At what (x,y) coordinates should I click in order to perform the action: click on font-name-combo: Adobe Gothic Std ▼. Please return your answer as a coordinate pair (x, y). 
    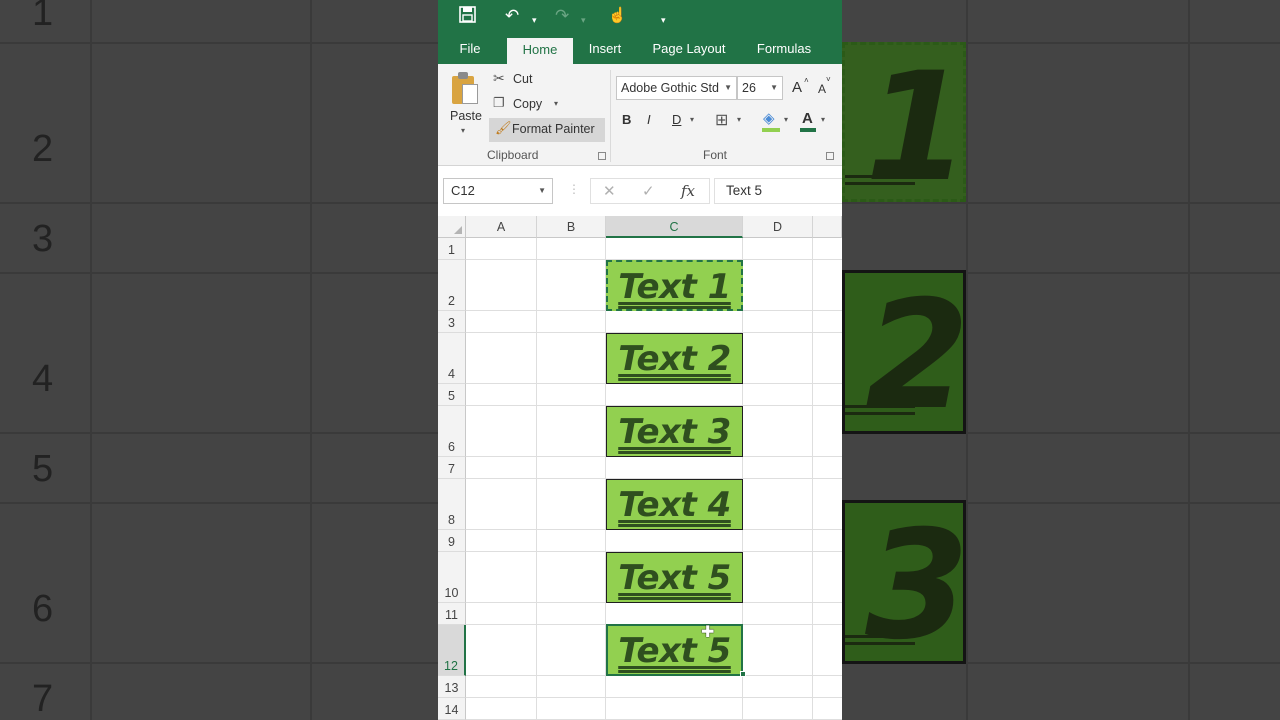
    Looking at the image, I should click on (676, 88).